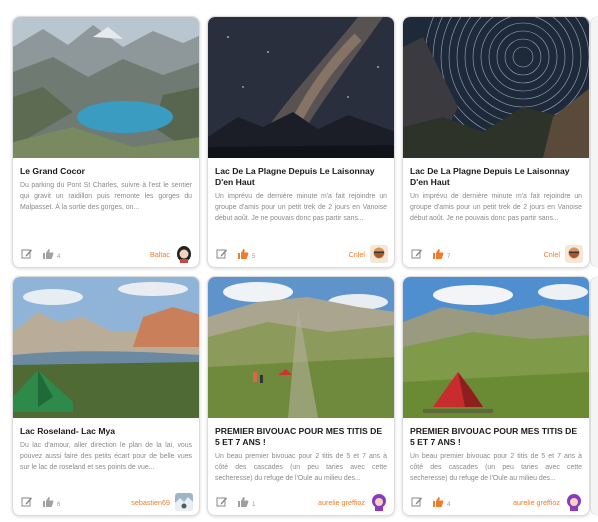 The width and height of the screenshot is (598, 522). What do you see at coordinates (301, 254) in the screenshot?
I see `card-footer: 5 Cnlel` at bounding box center [301, 254].